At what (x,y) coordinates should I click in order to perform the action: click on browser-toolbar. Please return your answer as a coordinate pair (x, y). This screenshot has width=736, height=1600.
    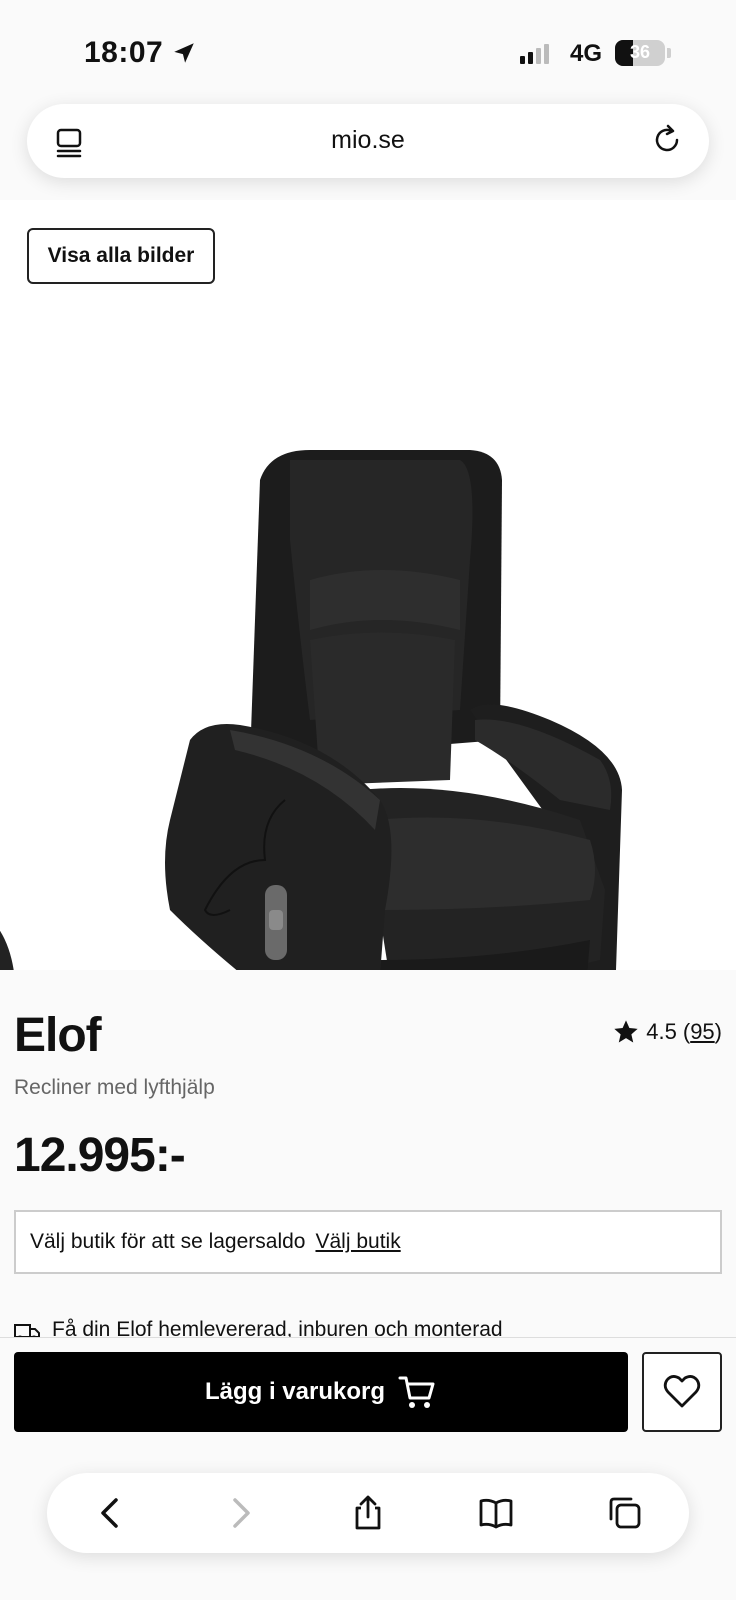
    Looking at the image, I should click on (368, 1513).